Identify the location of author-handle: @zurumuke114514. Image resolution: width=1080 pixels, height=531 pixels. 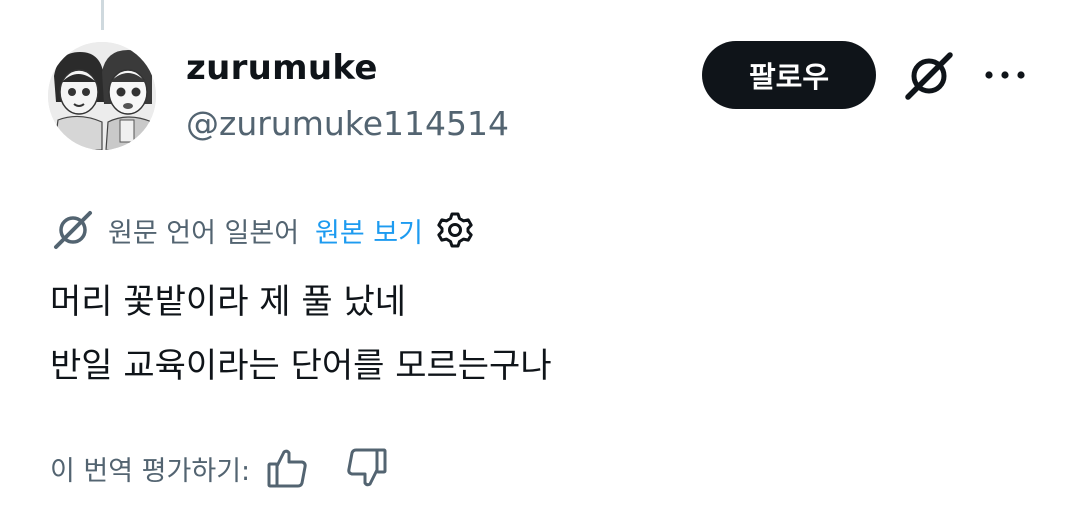
(347, 123).